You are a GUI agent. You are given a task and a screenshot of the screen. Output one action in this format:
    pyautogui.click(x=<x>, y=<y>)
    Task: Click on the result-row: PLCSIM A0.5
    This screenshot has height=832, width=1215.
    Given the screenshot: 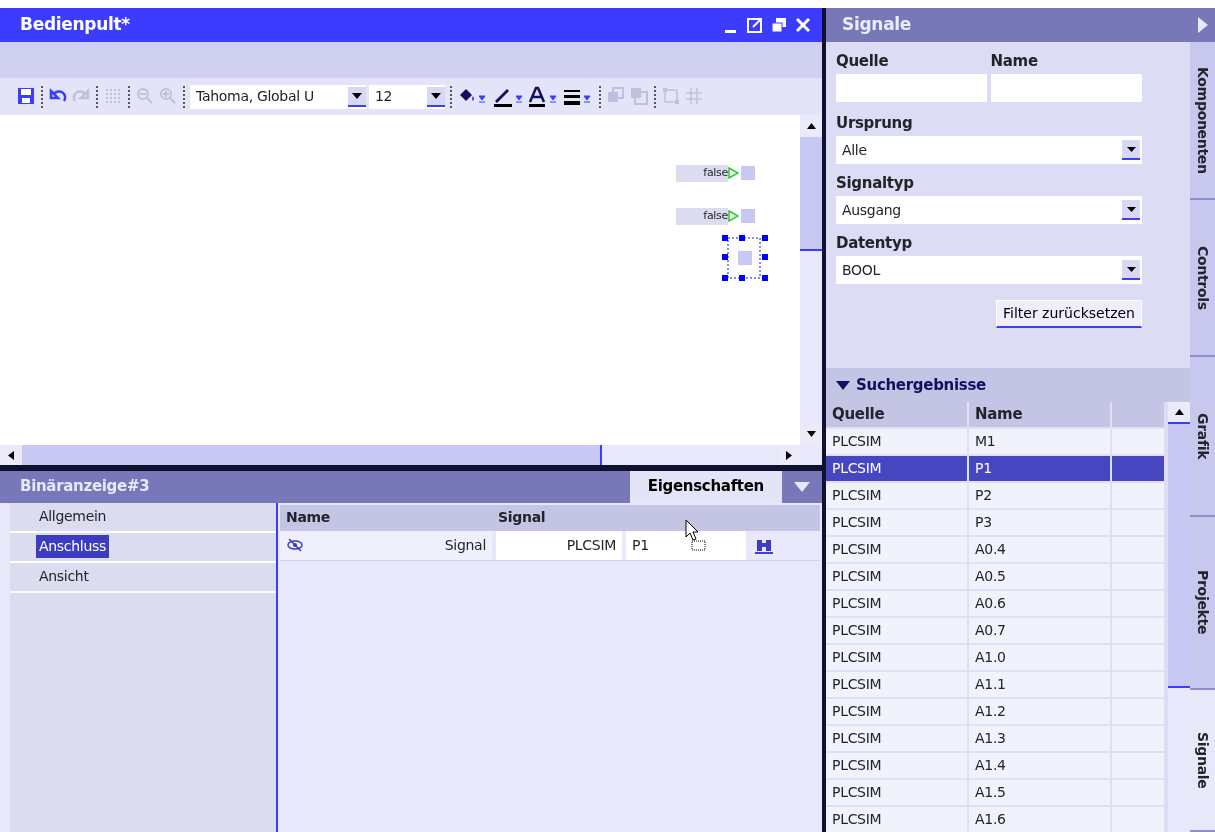 What is the action you would take?
    pyautogui.click(x=995, y=577)
    